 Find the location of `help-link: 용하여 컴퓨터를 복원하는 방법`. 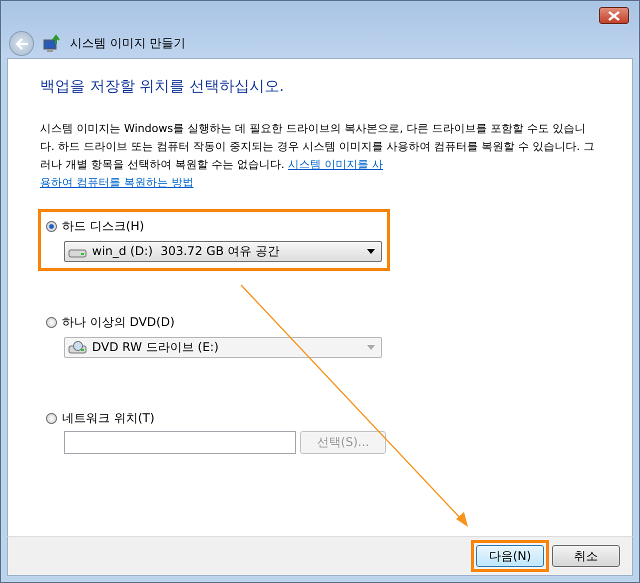

help-link: 용하여 컴퓨터를 복원하는 방법 is located at coordinates (117, 182).